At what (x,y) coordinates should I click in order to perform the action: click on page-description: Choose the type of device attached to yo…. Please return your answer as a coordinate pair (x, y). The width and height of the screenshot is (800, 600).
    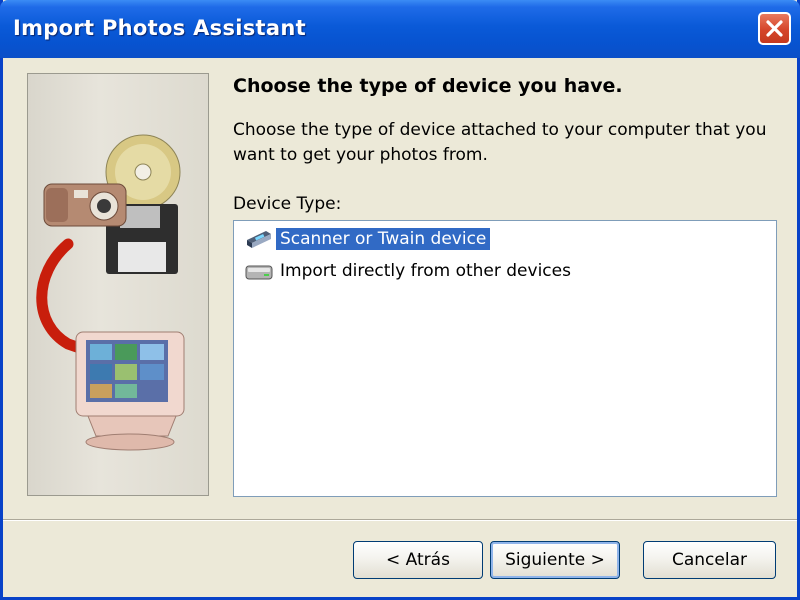
    Looking at the image, I should click on (500, 142).